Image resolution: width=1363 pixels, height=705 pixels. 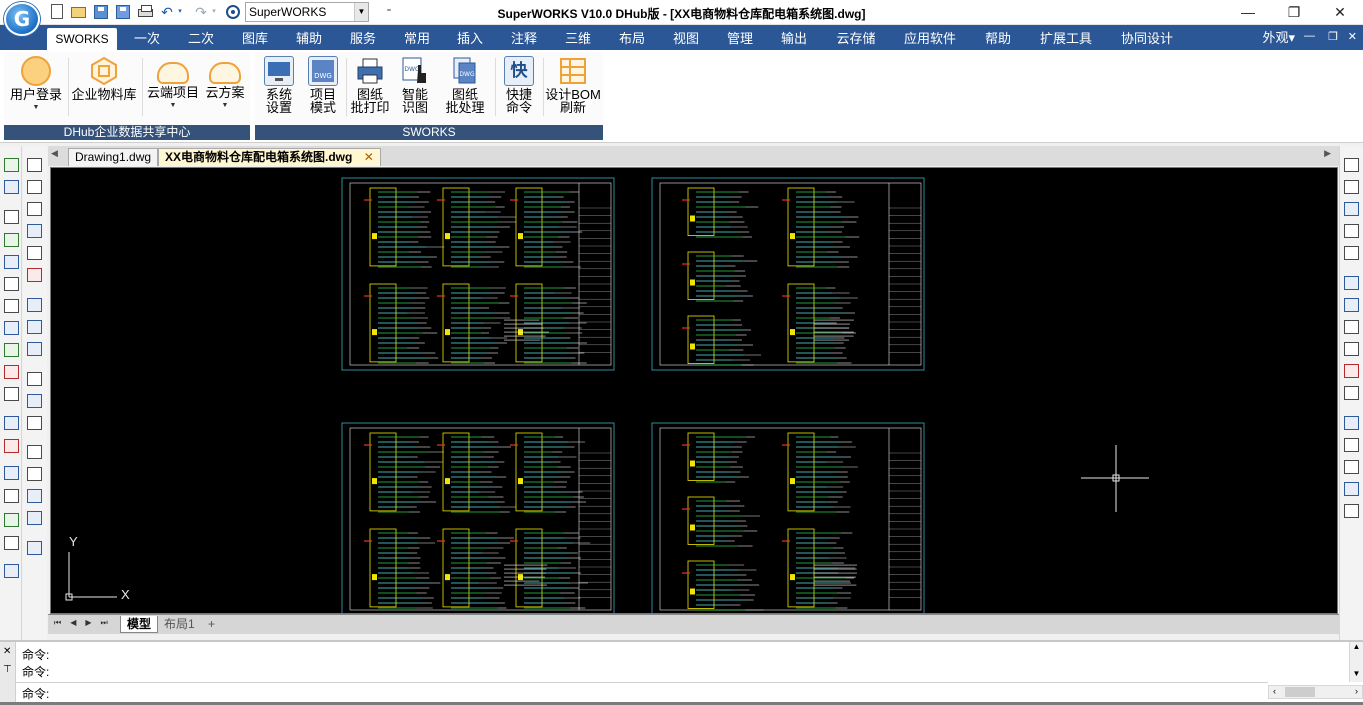 I want to click on tab-guanli: 管理, so click(x=740, y=39).